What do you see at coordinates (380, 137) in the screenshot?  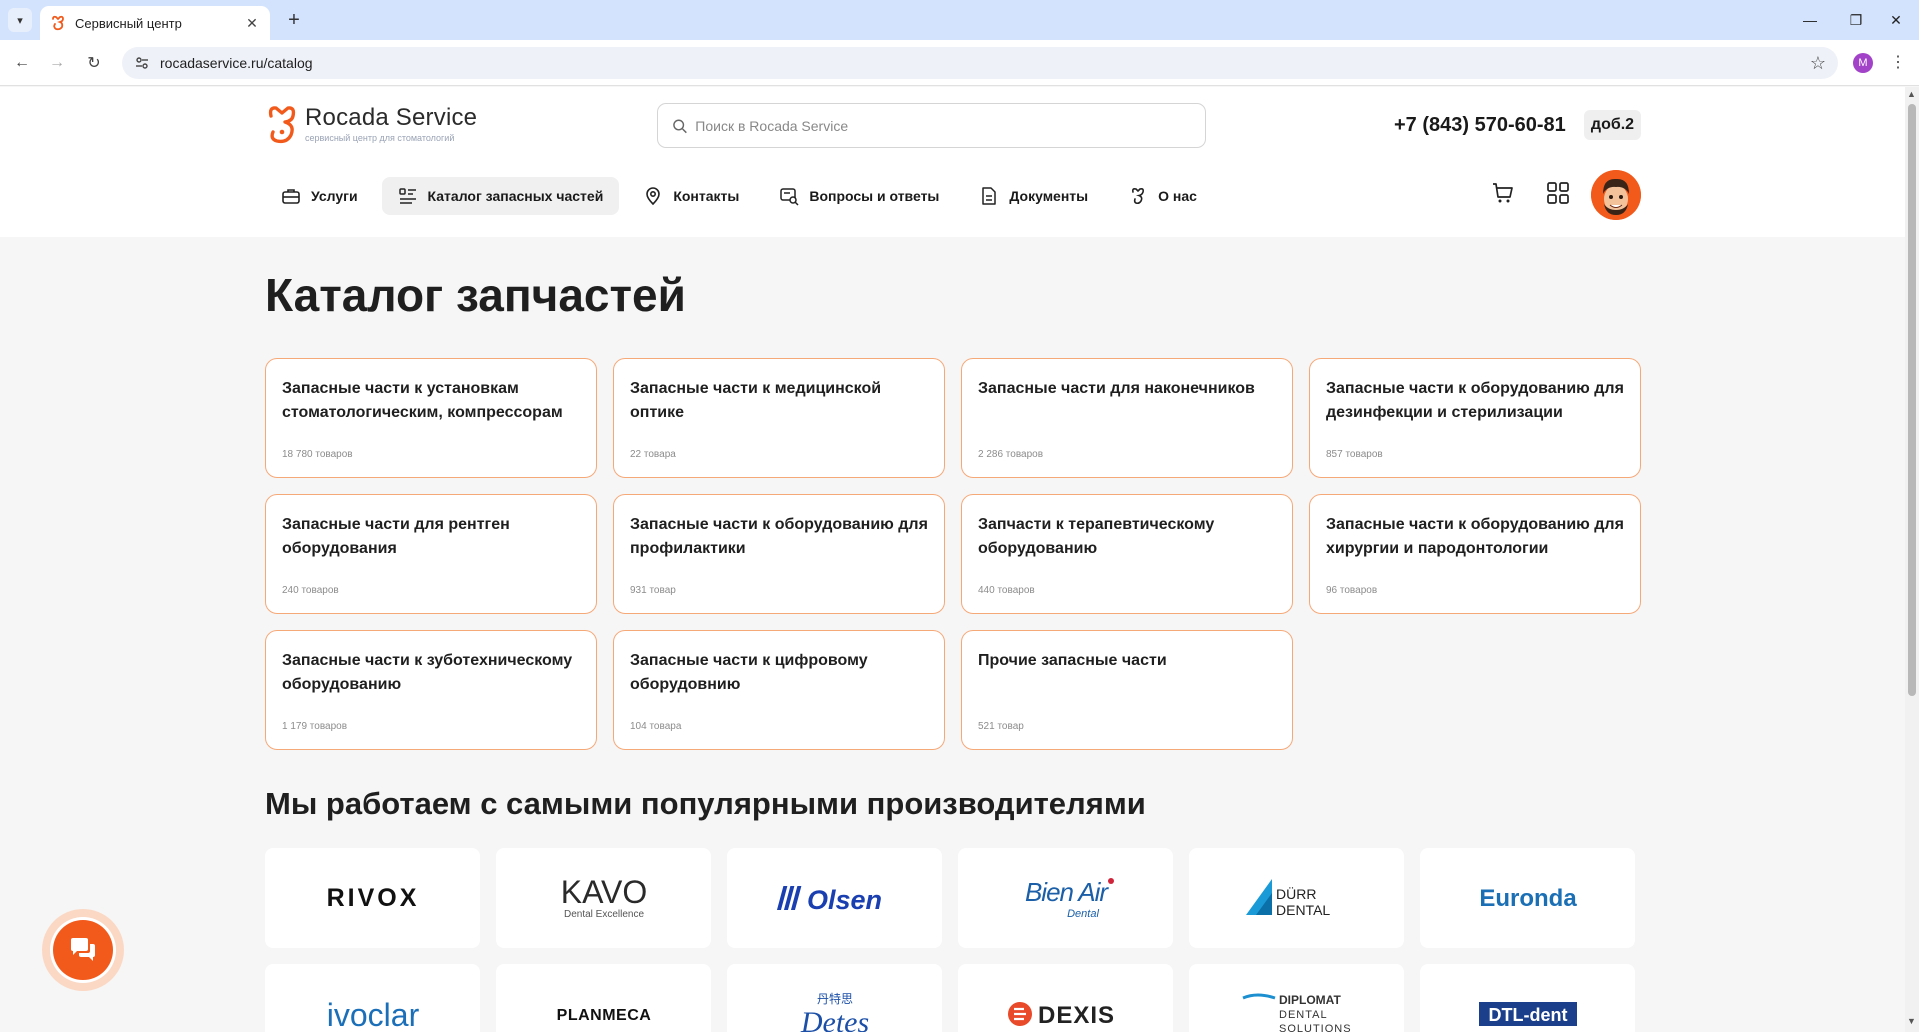 I see `brand-tagline: сервисный центр для стоматологий` at bounding box center [380, 137].